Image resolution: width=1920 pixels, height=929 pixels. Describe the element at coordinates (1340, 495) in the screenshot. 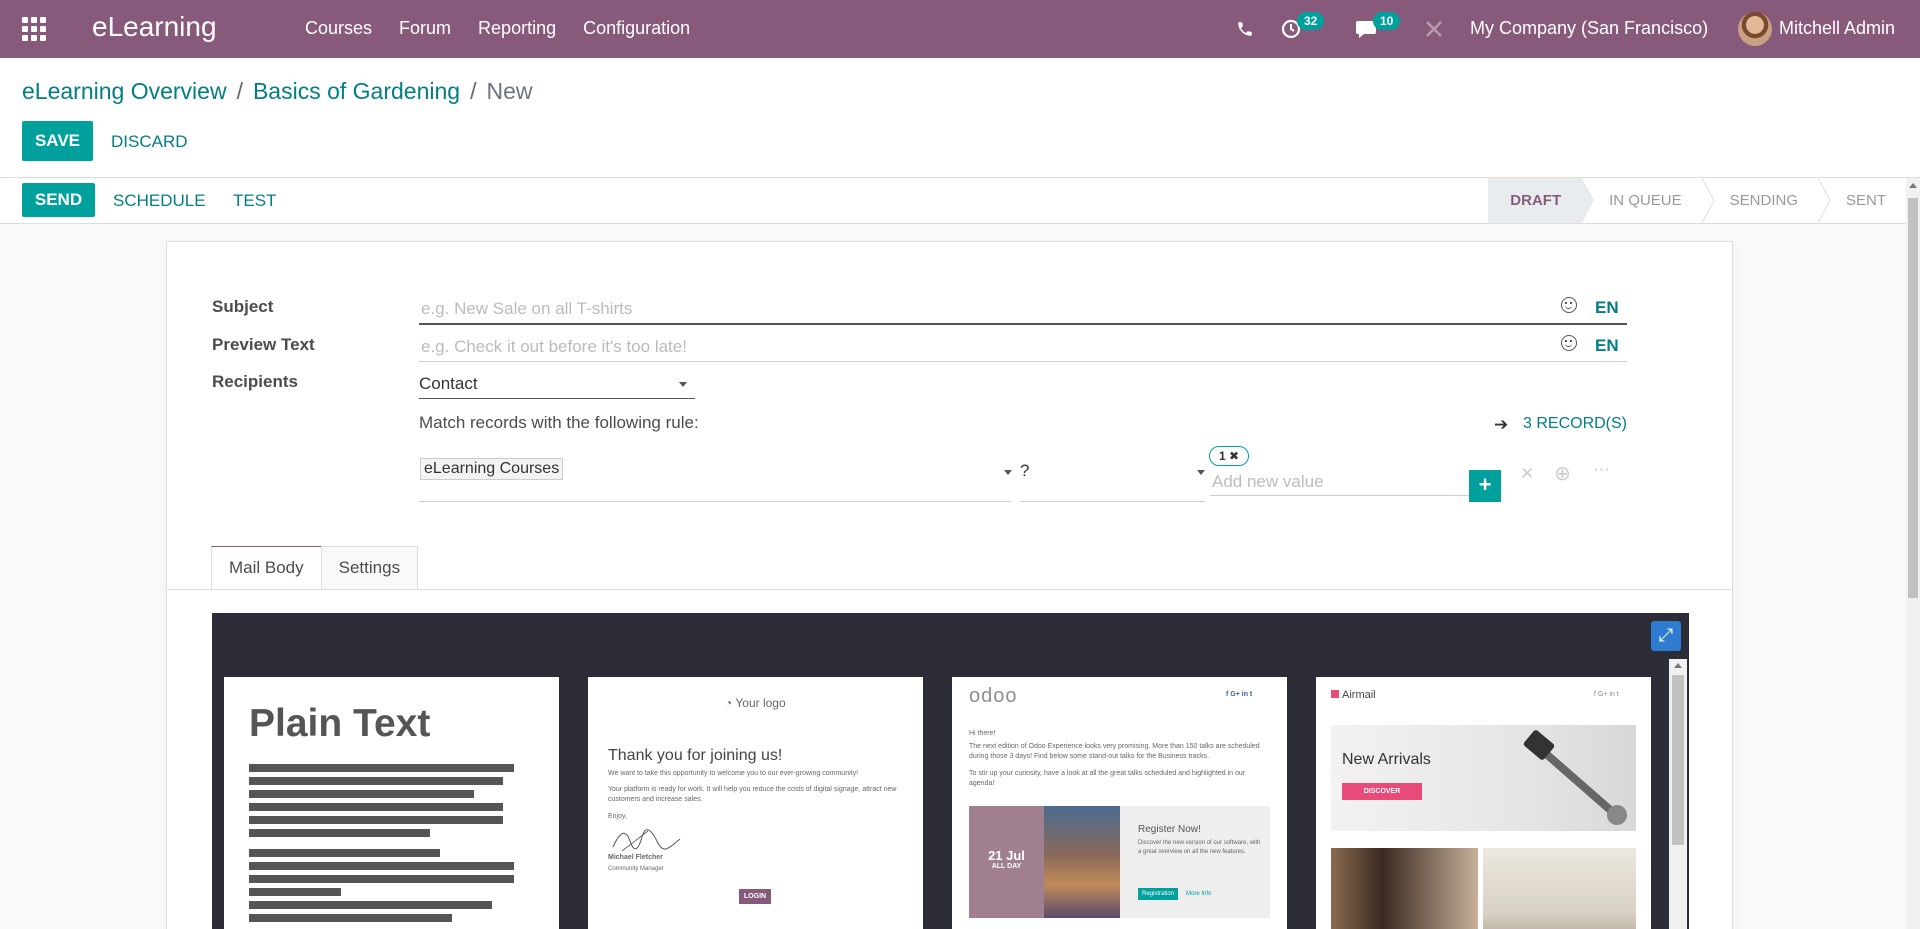

I see `add-value-underline` at that location.